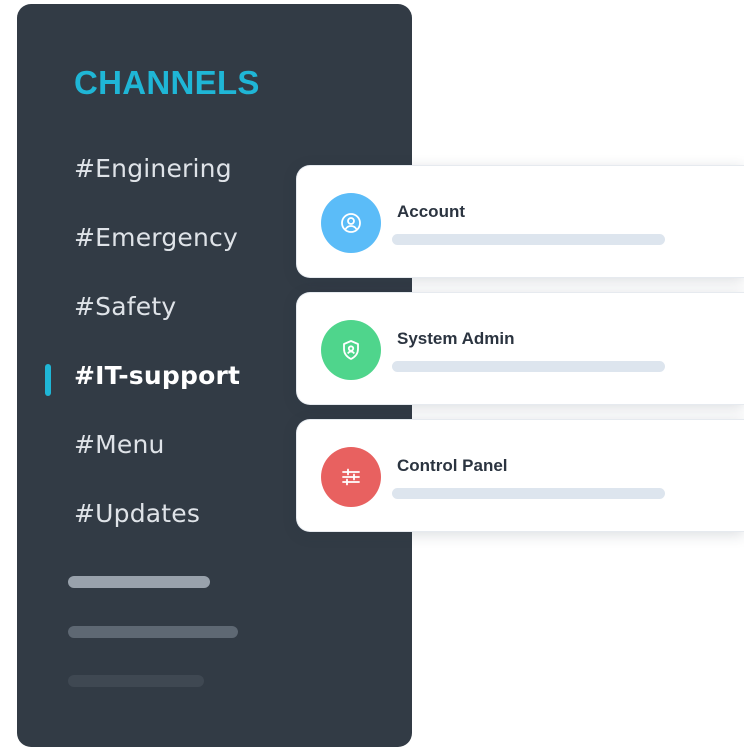 The width and height of the screenshot is (744, 747). Describe the element at coordinates (520, 348) in the screenshot. I see `system-admin-card: System Admin` at that location.